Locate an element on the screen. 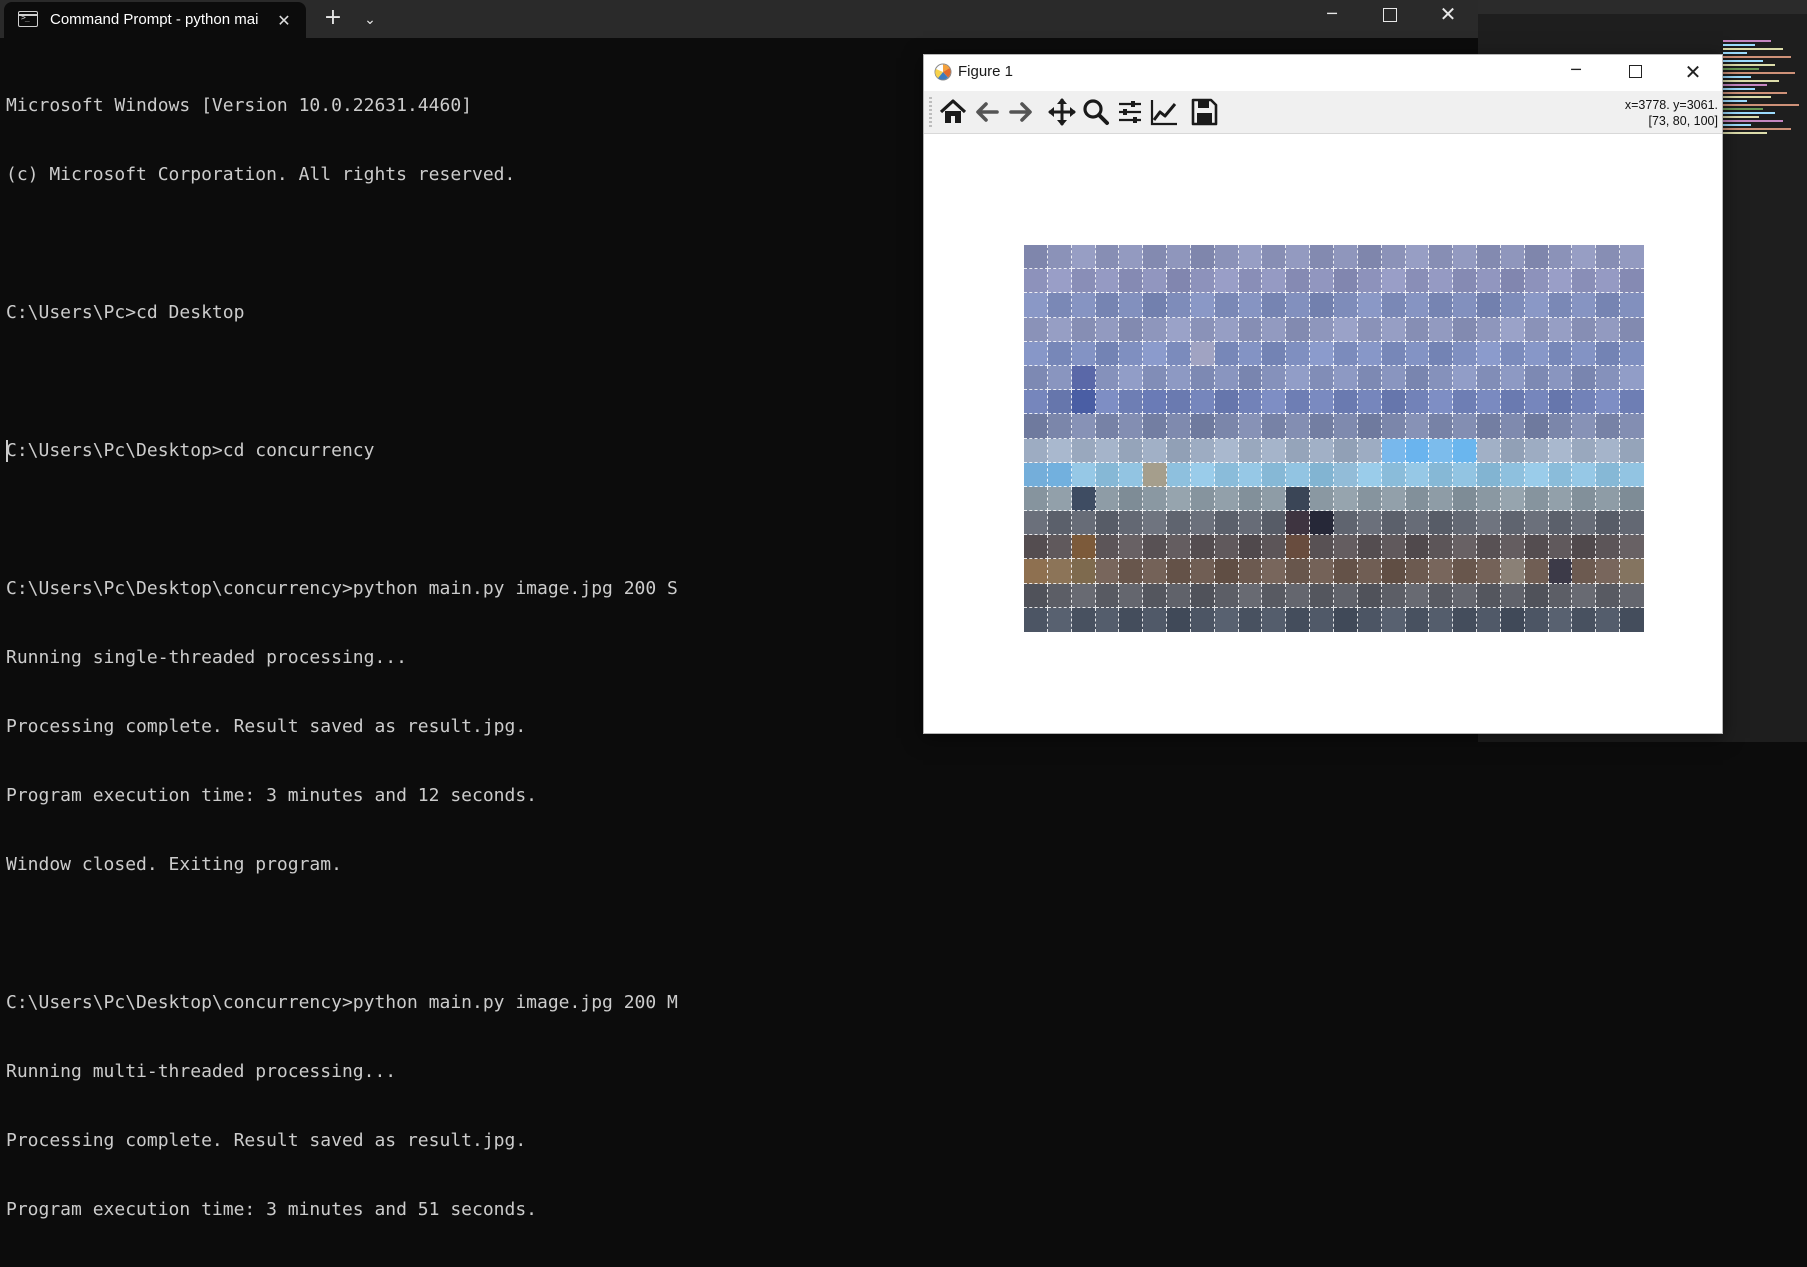 Image resolution: width=1807 pixels, height=1267 pixels. zoom-icon is located at coordinates (1096, 112).